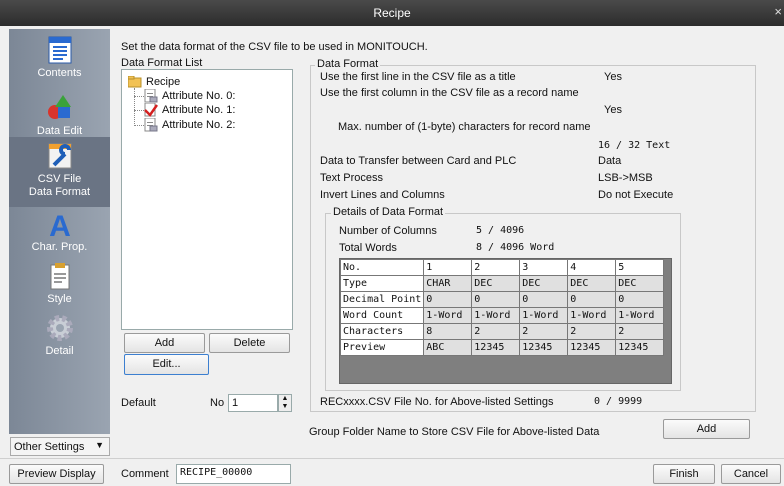  I want to click on sidebar-item-detail: Detail, so click(59, 337).